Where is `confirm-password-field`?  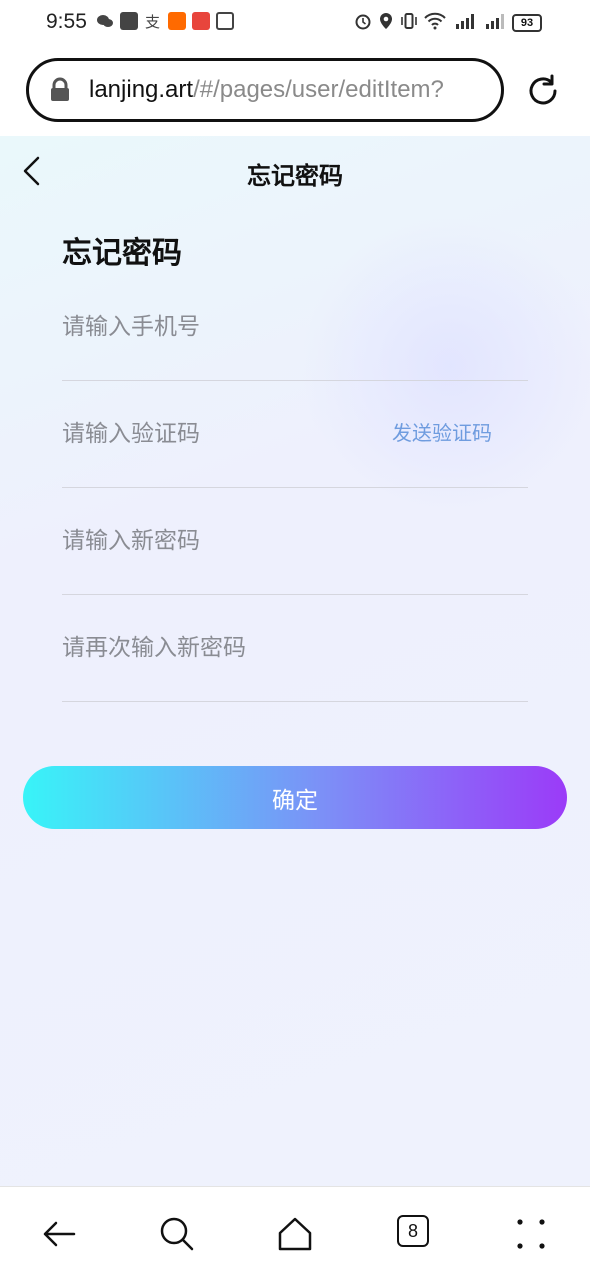 confirm-password-field is located at coordinates (295, 648).